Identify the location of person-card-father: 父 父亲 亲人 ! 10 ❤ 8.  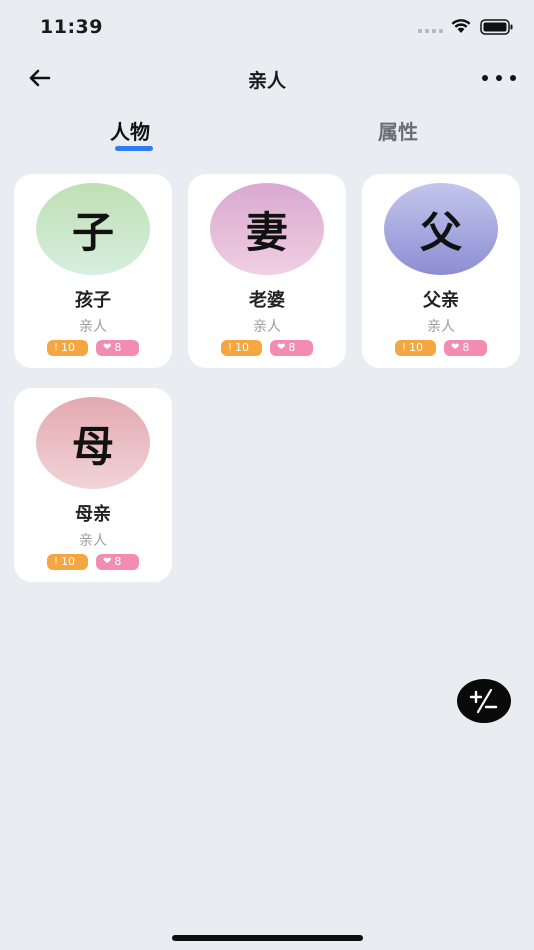
(441, 271).